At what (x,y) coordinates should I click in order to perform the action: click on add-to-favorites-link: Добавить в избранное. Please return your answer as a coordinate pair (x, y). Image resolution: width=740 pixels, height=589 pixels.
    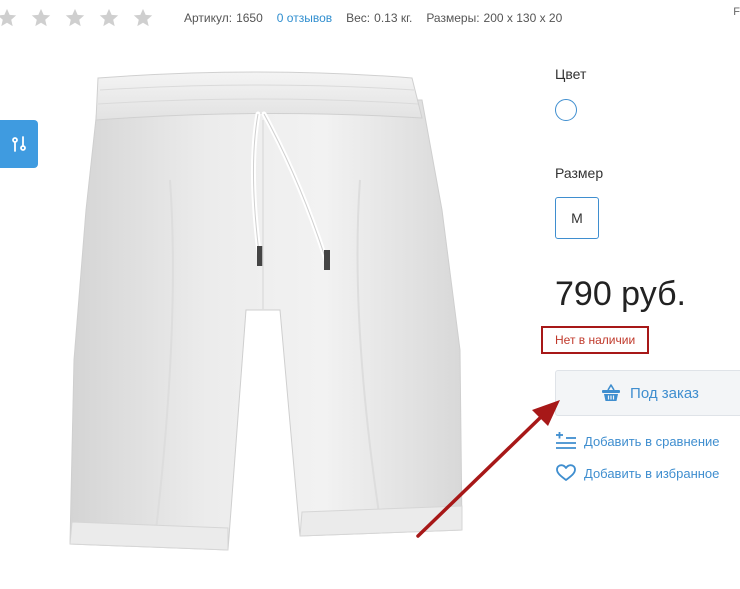
    Looking at the image, I should click on (637, 473).